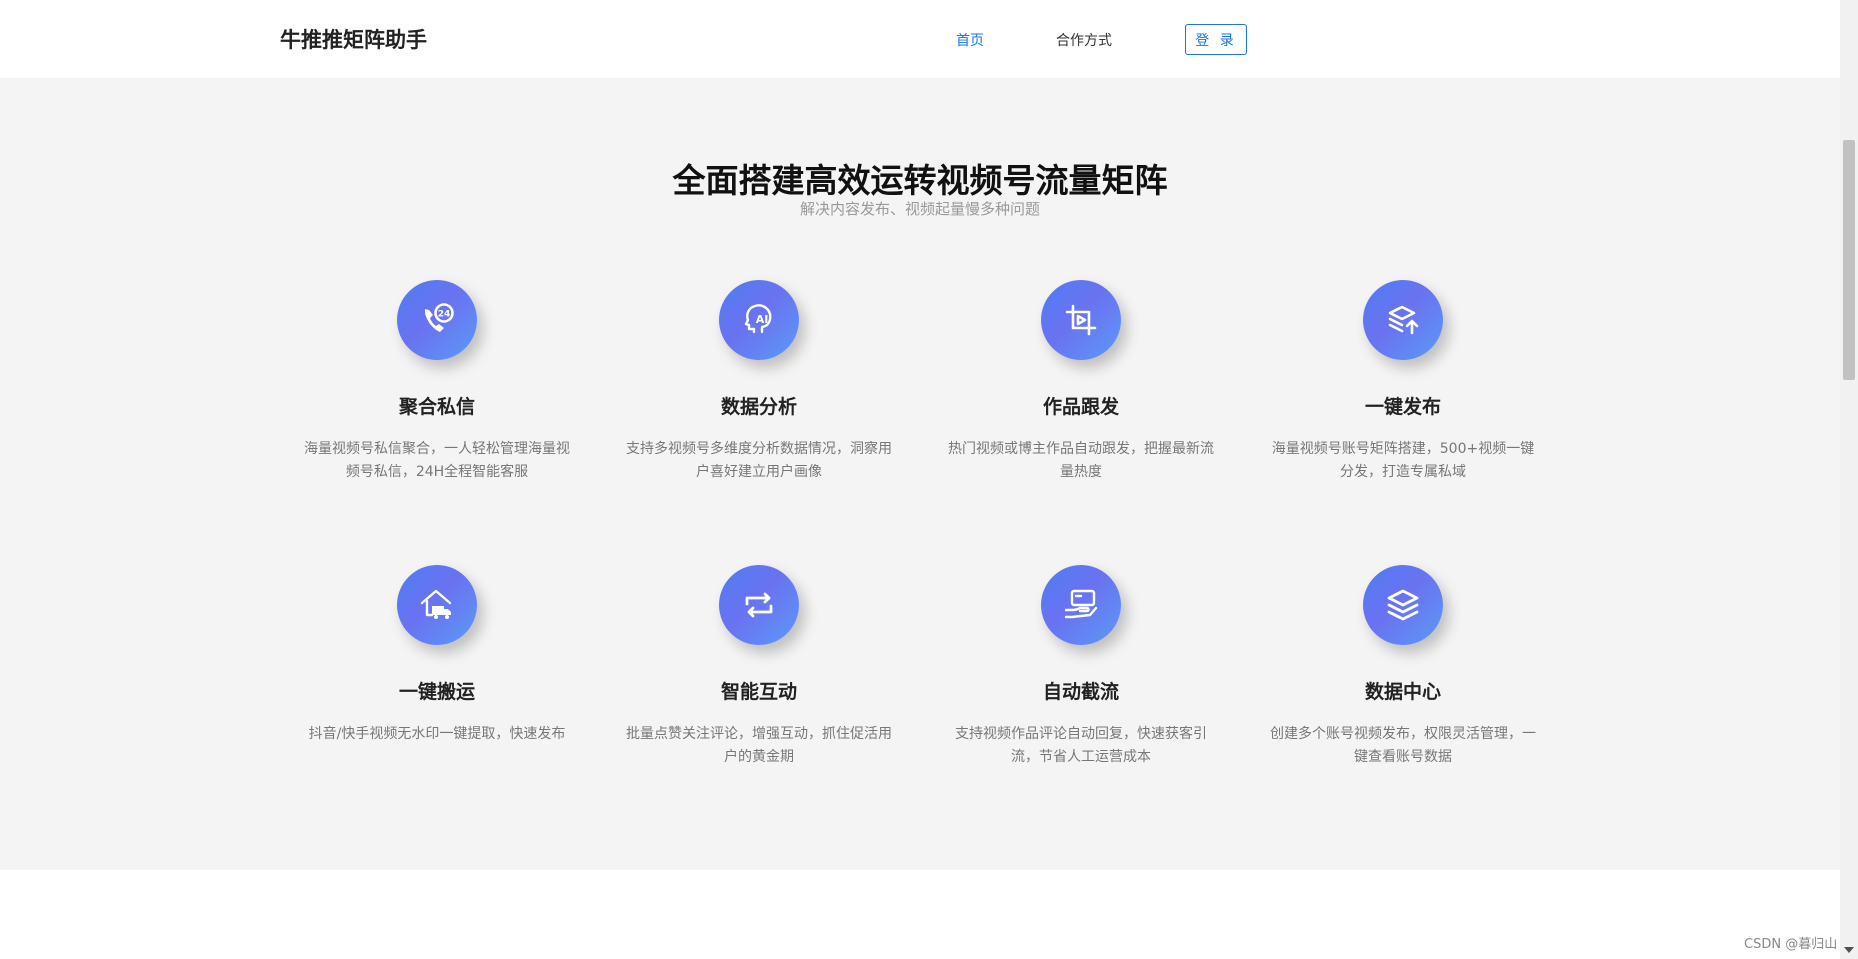 This screenshot has width=1858, height=959. Describe the element at coordinates (758, 407) in the screenshot. I see `feature-title: 数据分析` at that location.